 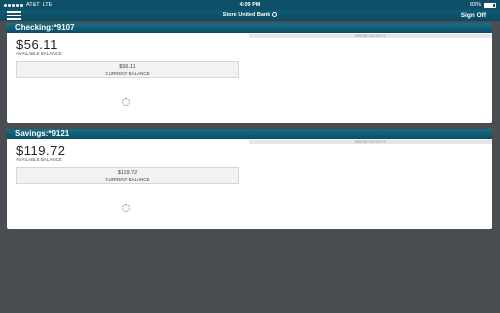 What do you see at coordinates (275, 15) in the screenshot?
I see `location-icon` at bounding box center [275, 15].